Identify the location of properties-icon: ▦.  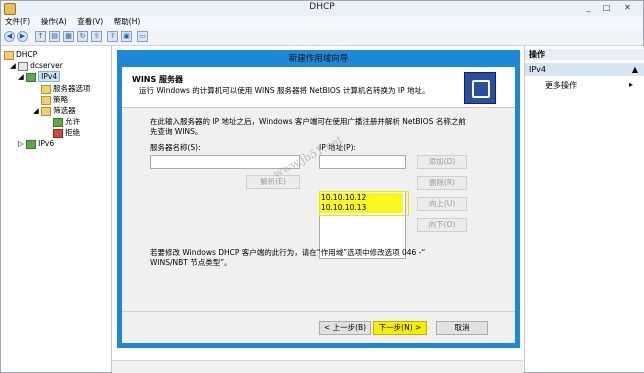
(68, 36).